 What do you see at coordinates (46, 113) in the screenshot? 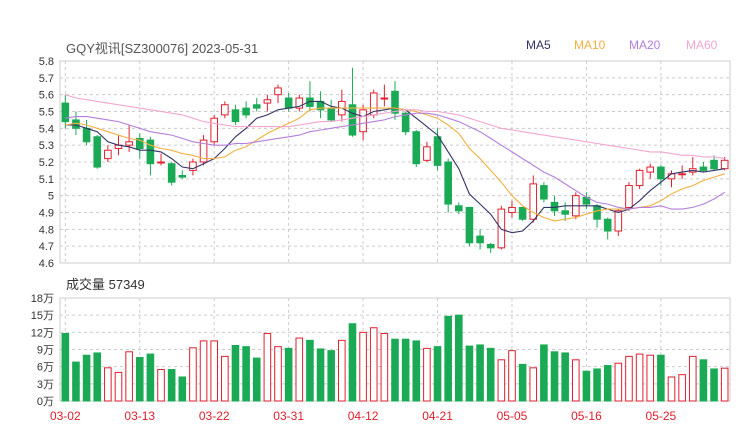
I see `price-y-tick: 5.5` at bounding box center [46, 113].